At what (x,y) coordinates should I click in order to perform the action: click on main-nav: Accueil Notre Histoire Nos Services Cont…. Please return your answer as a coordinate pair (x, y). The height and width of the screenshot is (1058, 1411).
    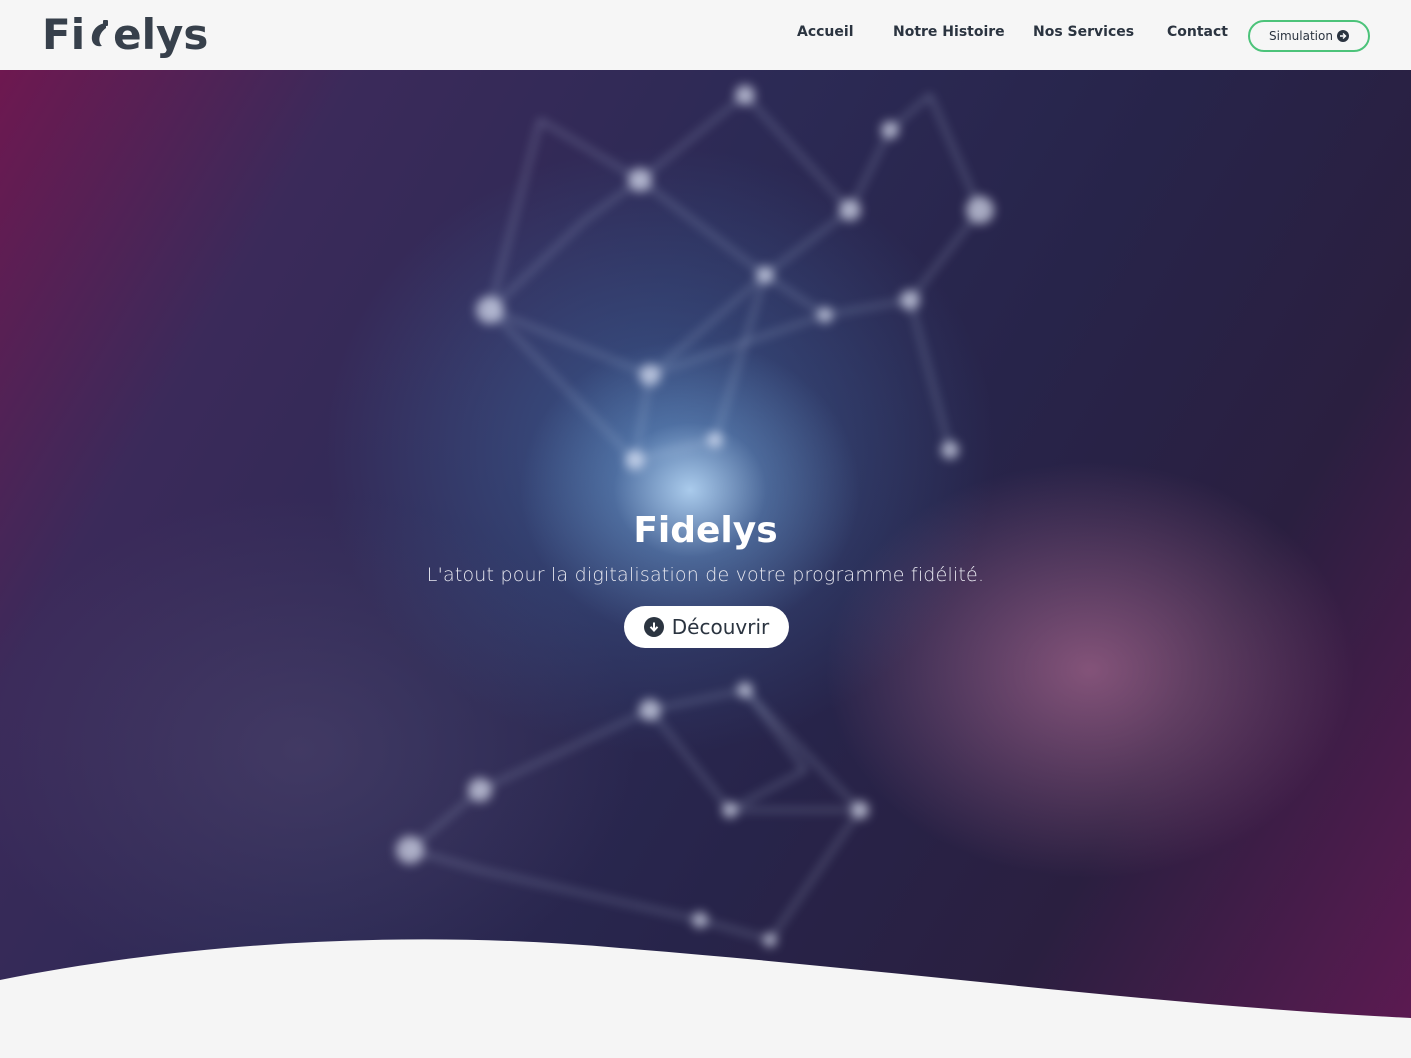
    Looking at the image, I should click on (705, 35).